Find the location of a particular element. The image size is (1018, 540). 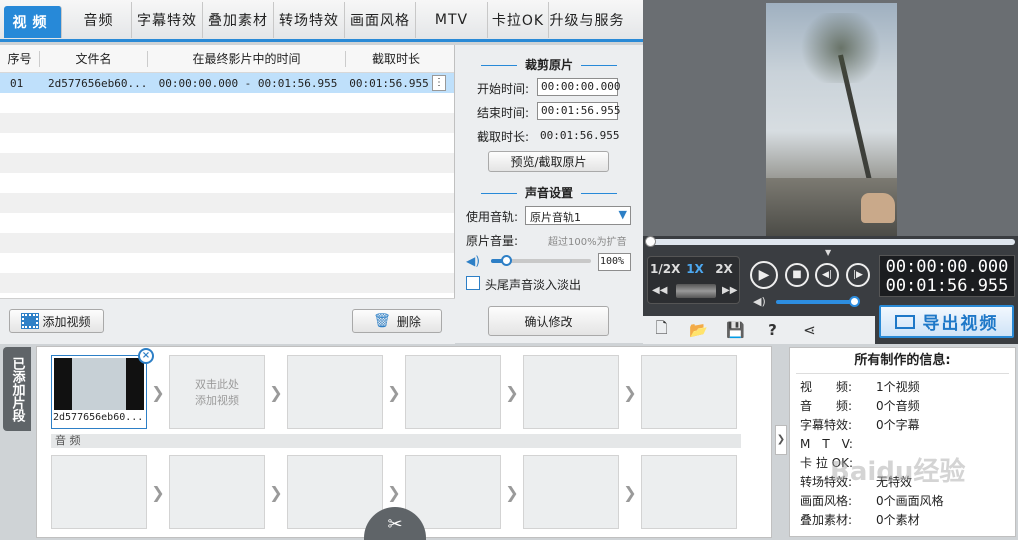

volume-slider-handle is located at coordinates (506, 260).